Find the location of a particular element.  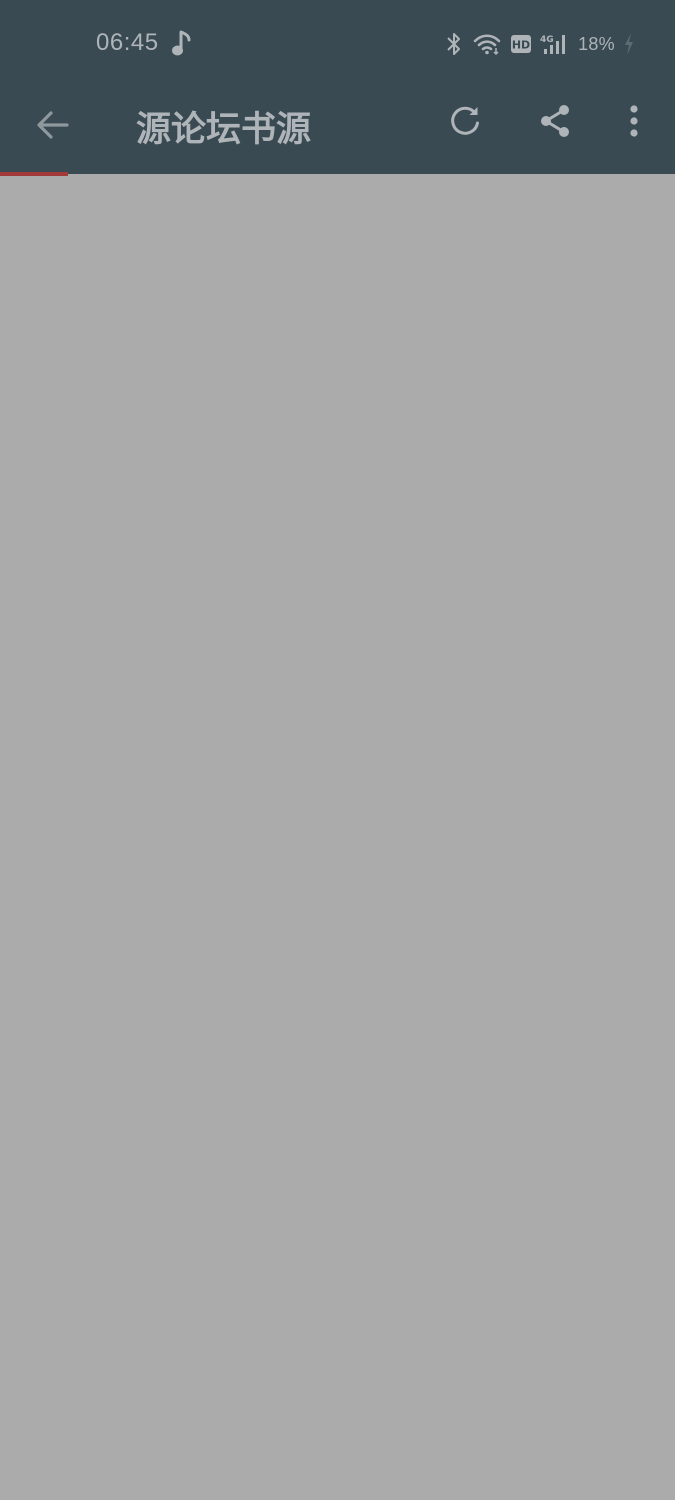

app-bar: 源论坛书源 is located at coordinates (337, 130).